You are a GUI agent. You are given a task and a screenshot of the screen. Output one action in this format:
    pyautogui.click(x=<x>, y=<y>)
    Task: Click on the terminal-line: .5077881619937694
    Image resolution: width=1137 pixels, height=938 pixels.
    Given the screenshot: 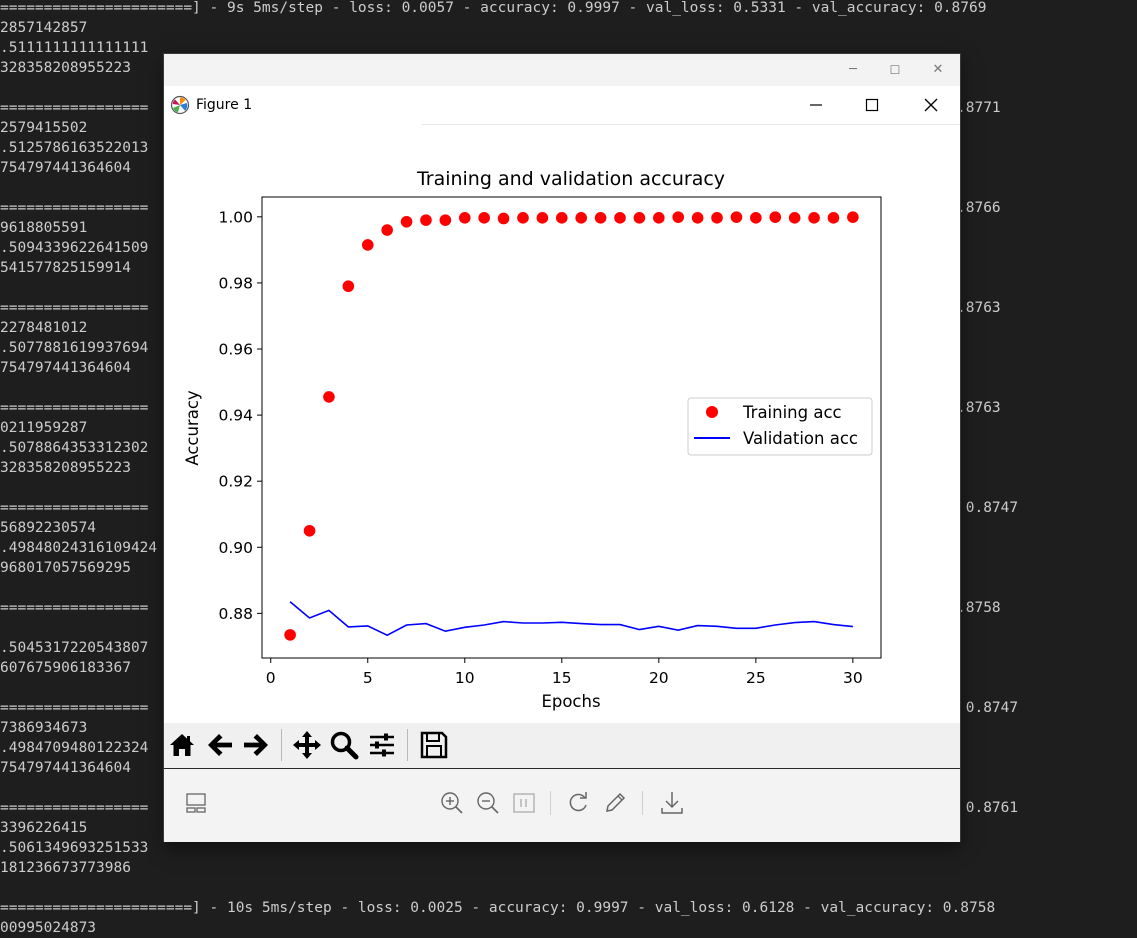 What is the action you would take?
    pyautogui.click(x=74, y=348)
    